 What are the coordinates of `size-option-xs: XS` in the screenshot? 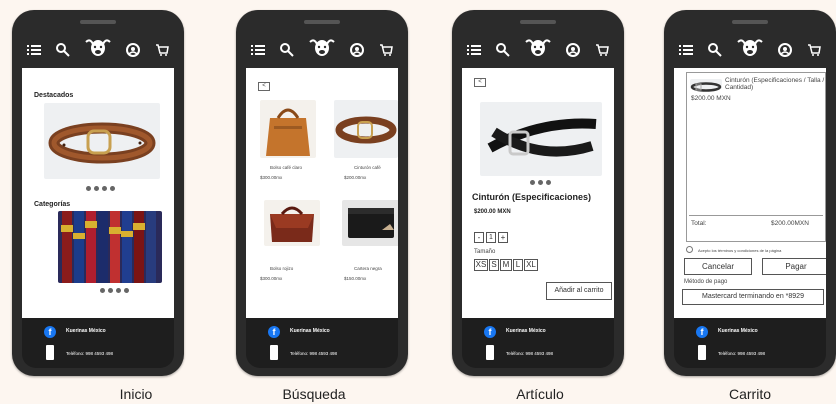 It's located at (481, 265).